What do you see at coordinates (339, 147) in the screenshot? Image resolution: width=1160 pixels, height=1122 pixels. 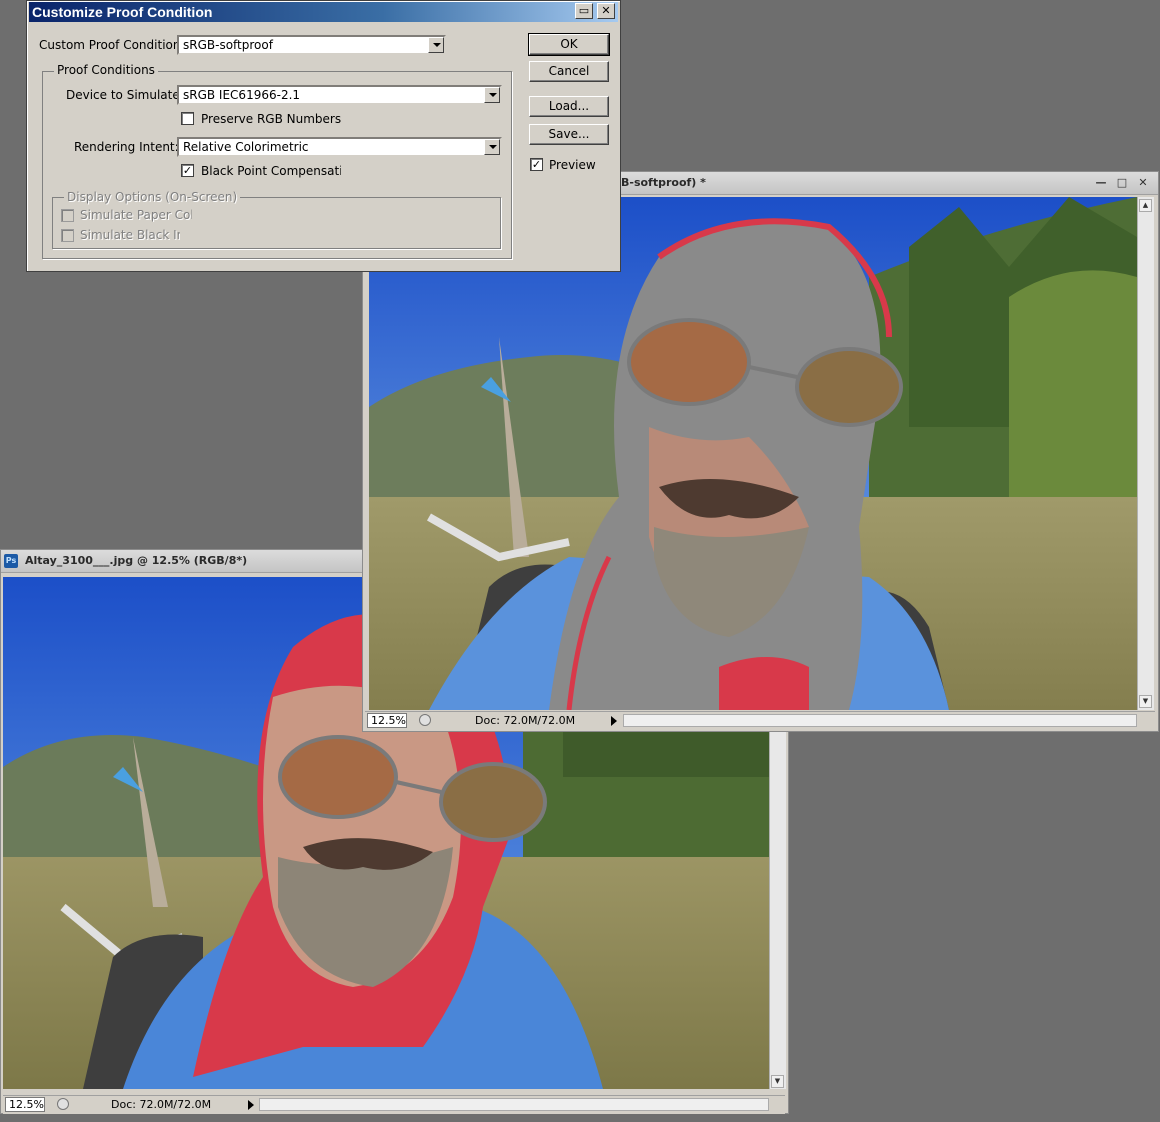 I see `rendering-intent-select: Relative Colorimetric` at bounding box center [339, 147].